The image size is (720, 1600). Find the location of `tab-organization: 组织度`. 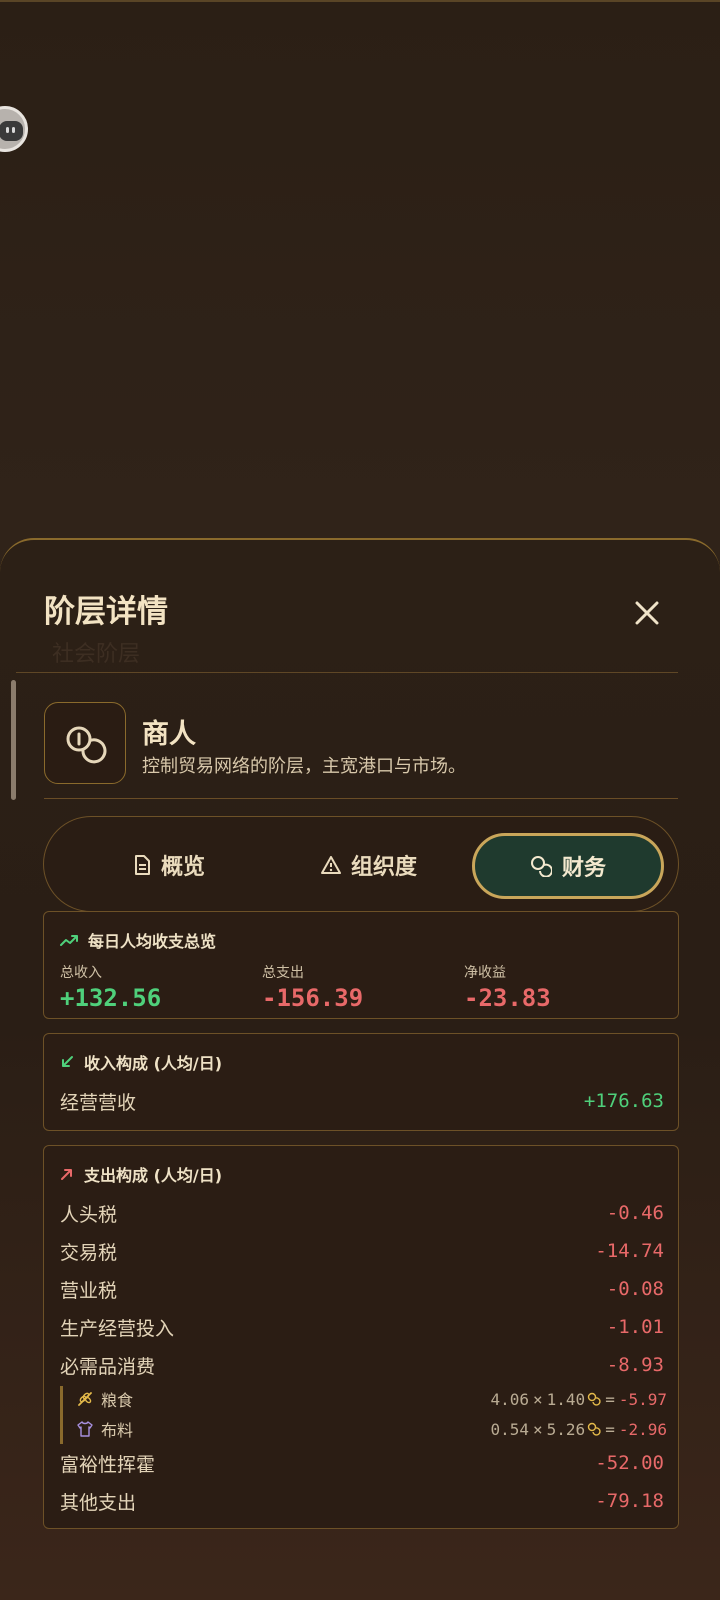

tab-organization: 组织度 is located at coordinates (369, 865).